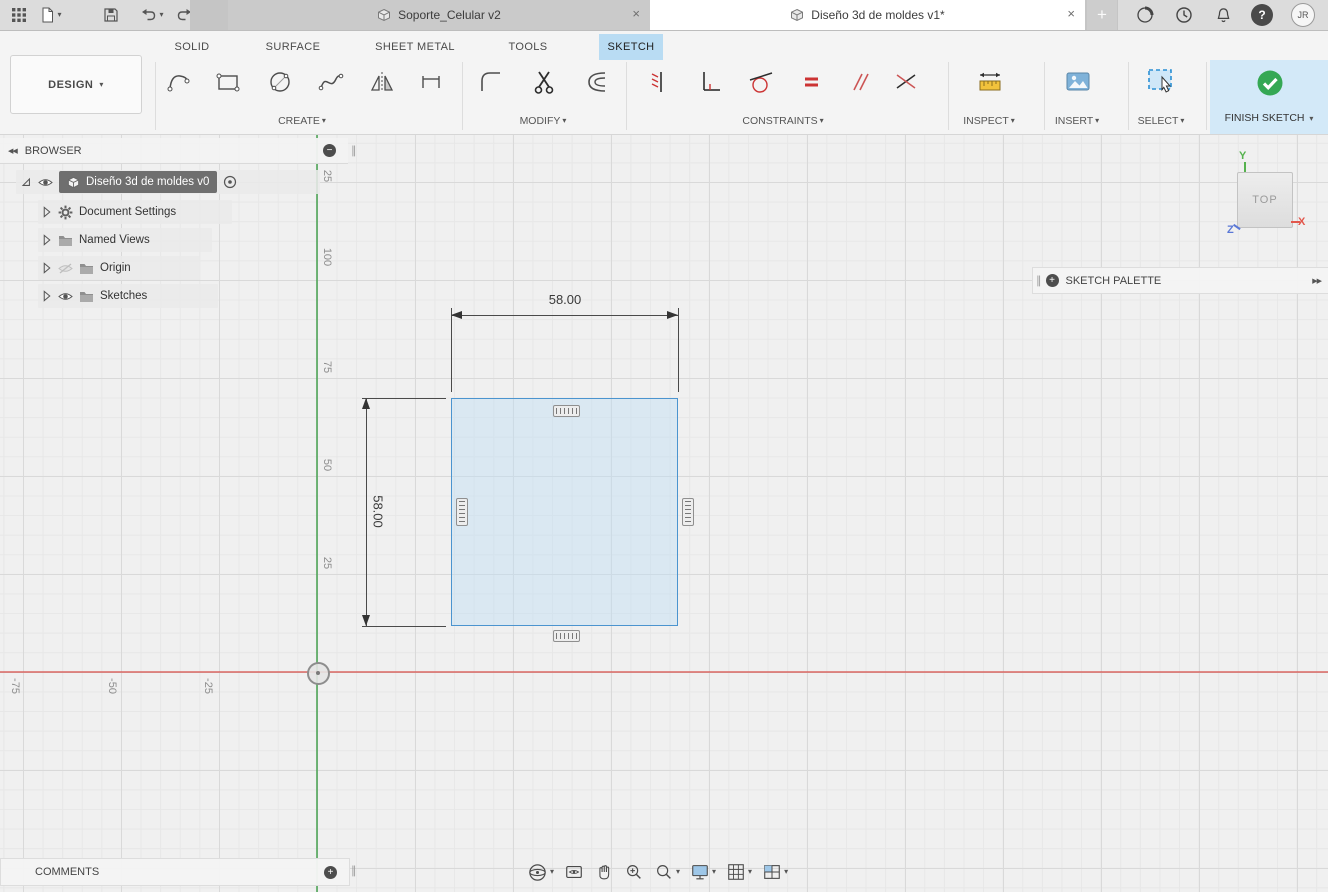 This screenshot has height=892, width=1328. I want to click on tab-sketch: SKETCH, so click(631, 47).